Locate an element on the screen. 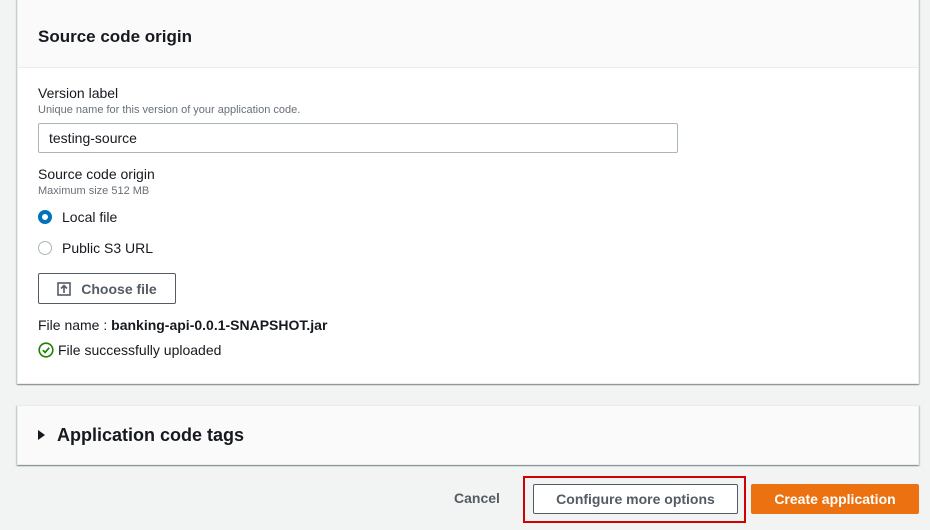  choose-file-button: Choose file is located at coordinates (107, 288).